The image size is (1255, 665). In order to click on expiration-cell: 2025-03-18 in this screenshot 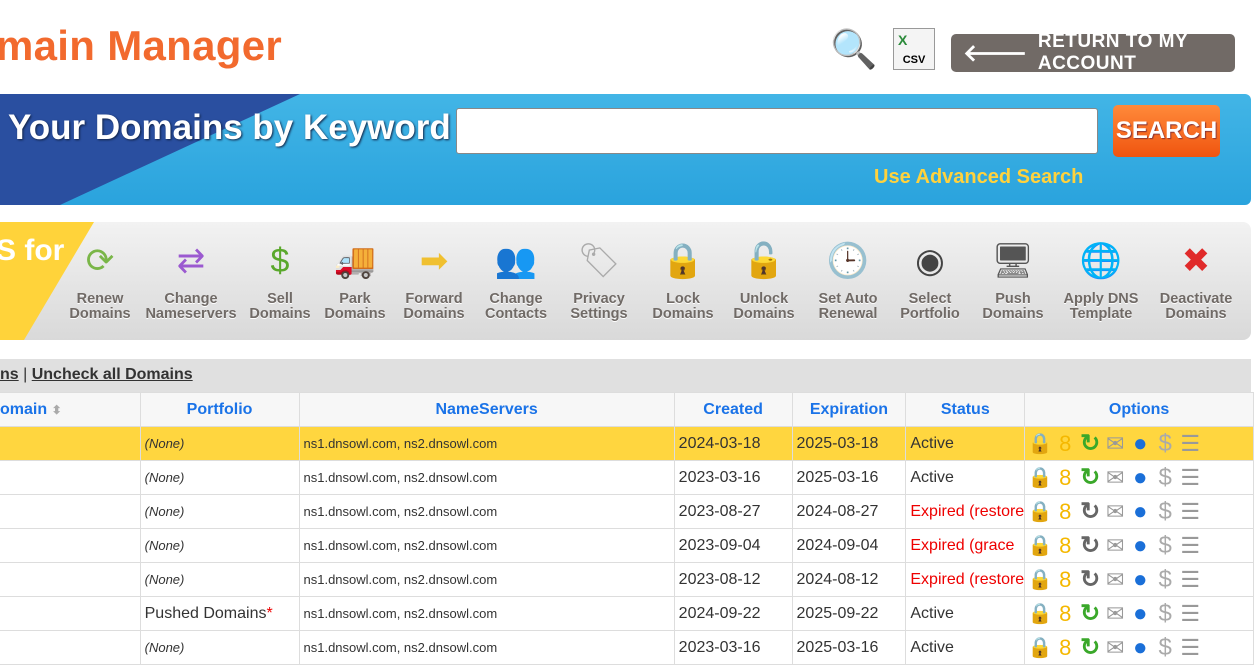, I will do `click(849, 443)`.